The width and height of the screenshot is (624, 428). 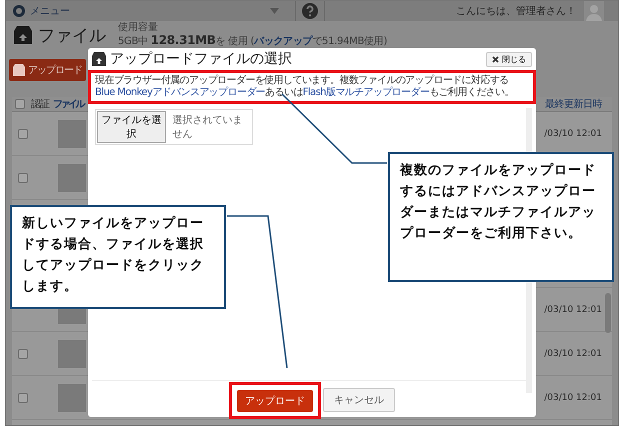 I want to click on caret-icon, so click(x=274, y=11).